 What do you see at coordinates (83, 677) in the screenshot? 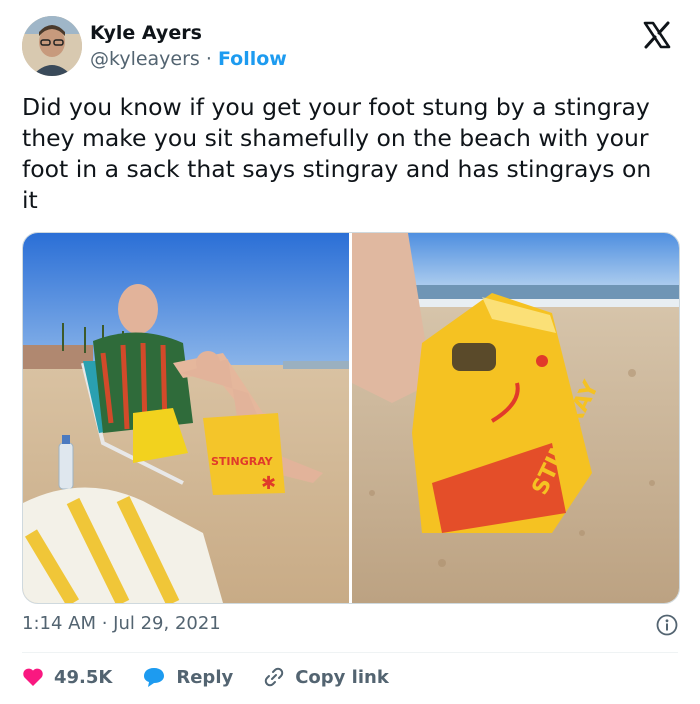
I see `like-count: 49.5K` at bounding box center [83, 677].